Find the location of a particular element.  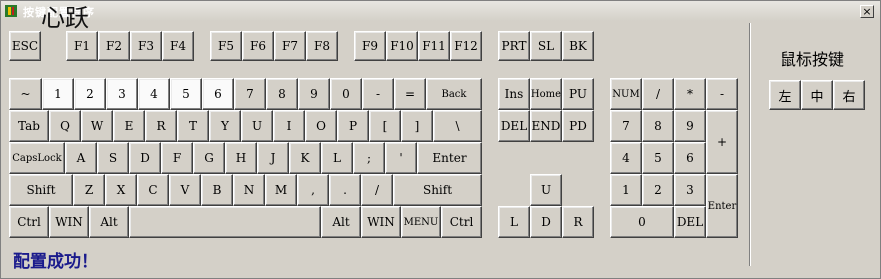

key-minus: - is located at coordinates (378, 94).